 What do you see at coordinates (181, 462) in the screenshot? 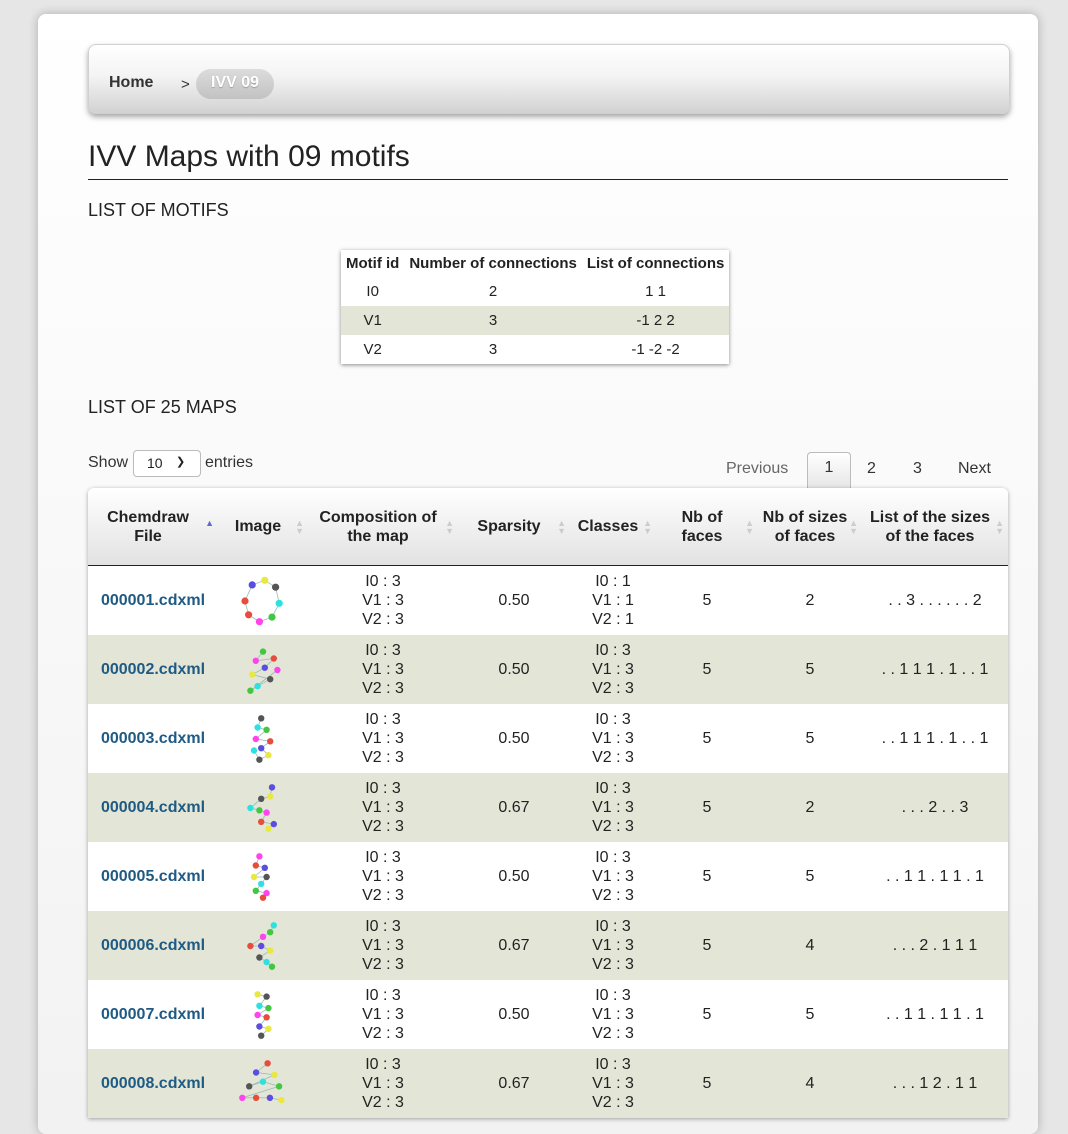
I see `chevron-down-icon: ❯` at bounding box center [181, 462].